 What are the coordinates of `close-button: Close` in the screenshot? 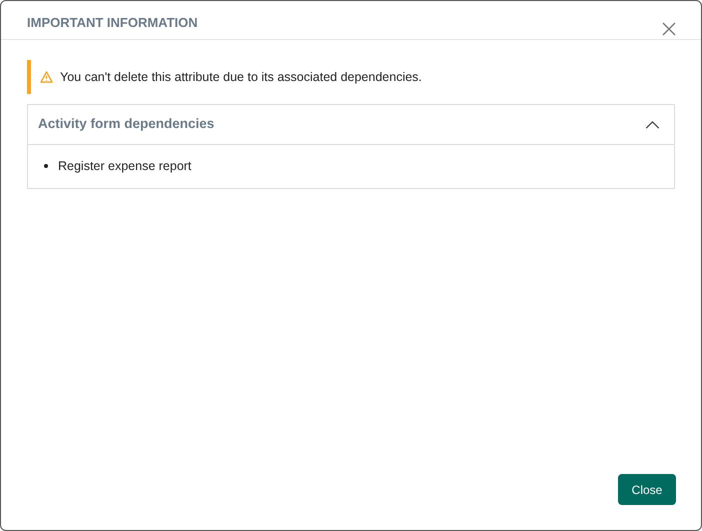 It's located at (647, 489).